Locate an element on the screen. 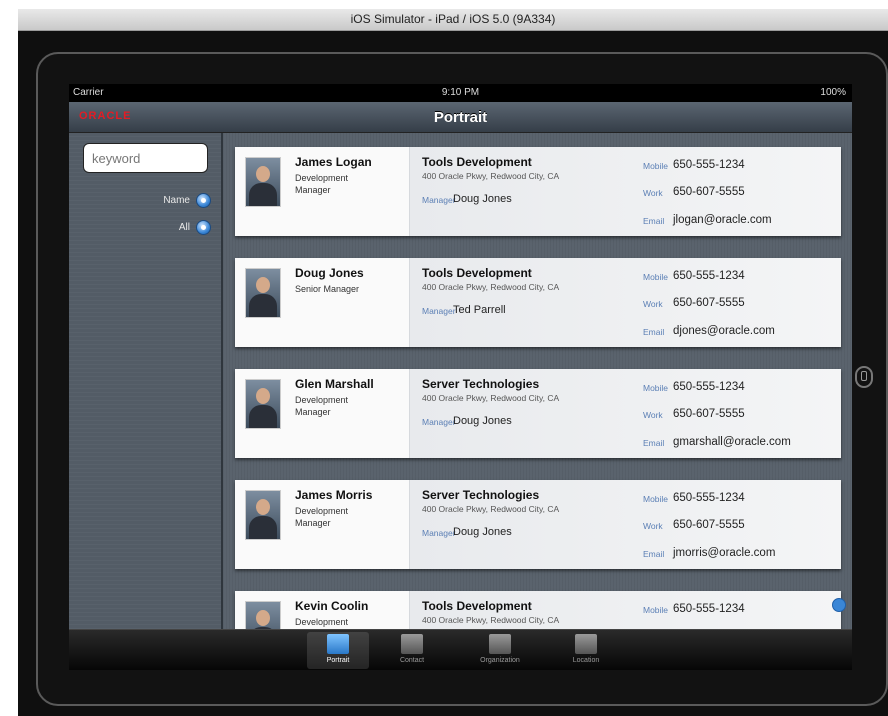  org-chart-icon is located at coordinates (500, 644).